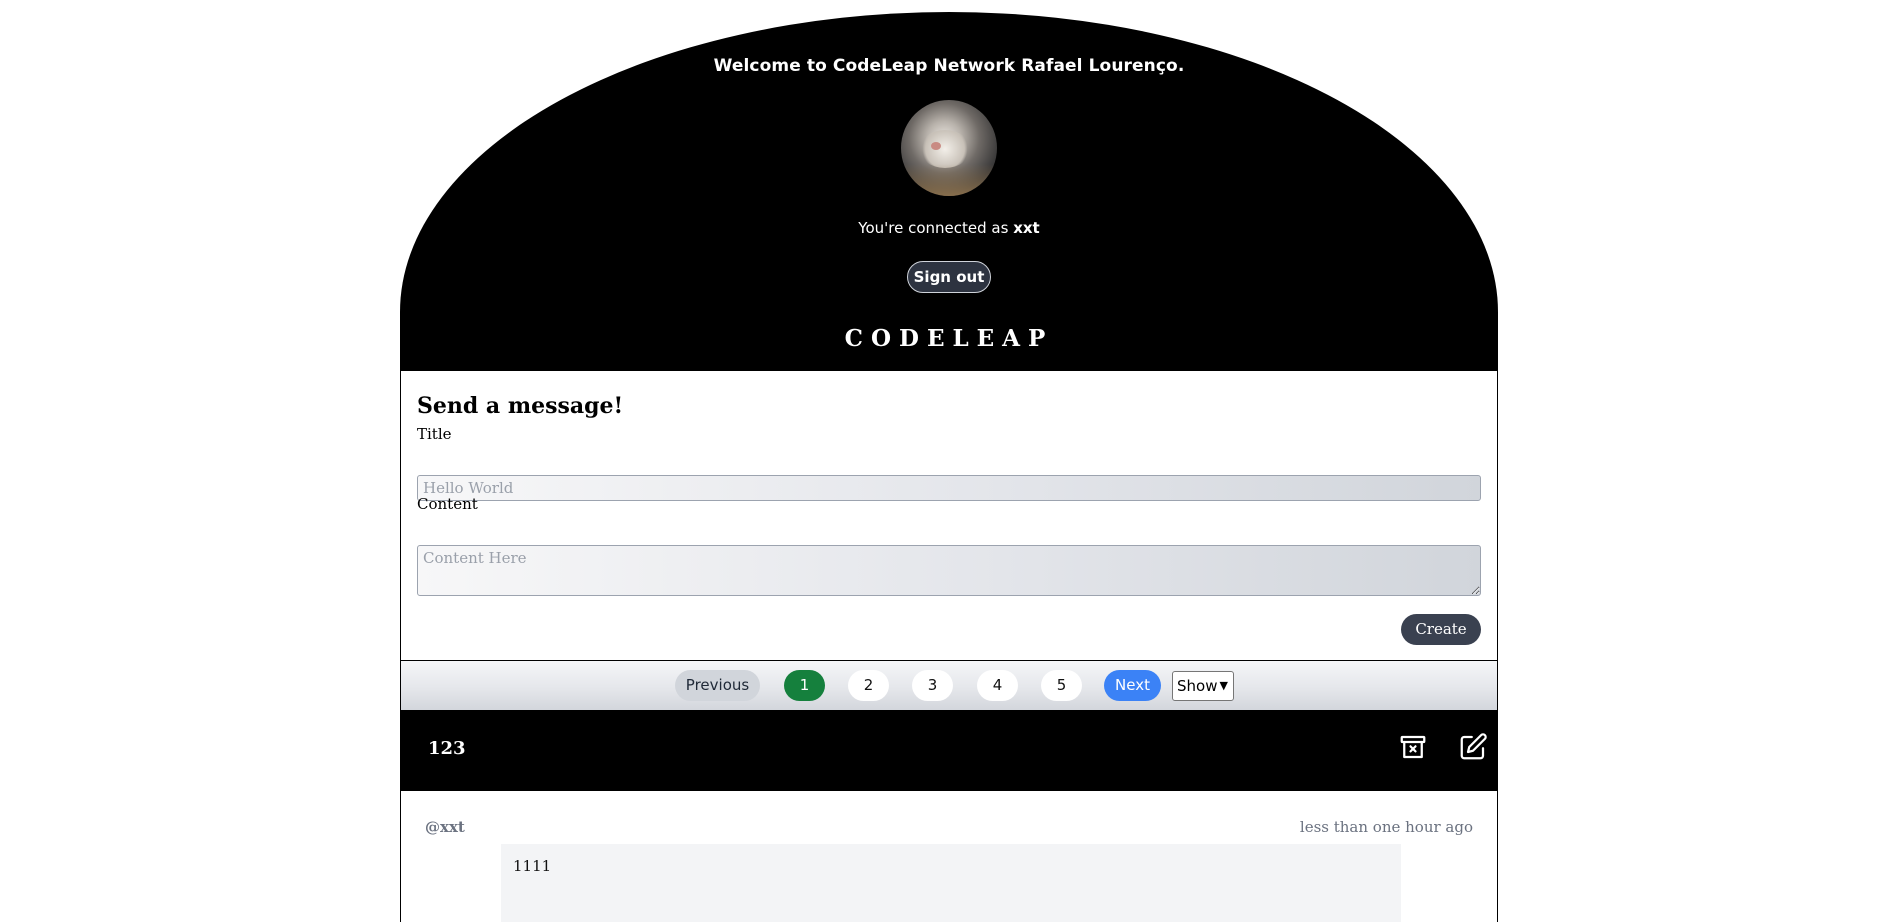 The width and height of the screenshot is (1883, 922). What do you see at coordinates (868, 685) in the screenshot?
I see `page-button-2: 2` at bounding box center [868, 685].